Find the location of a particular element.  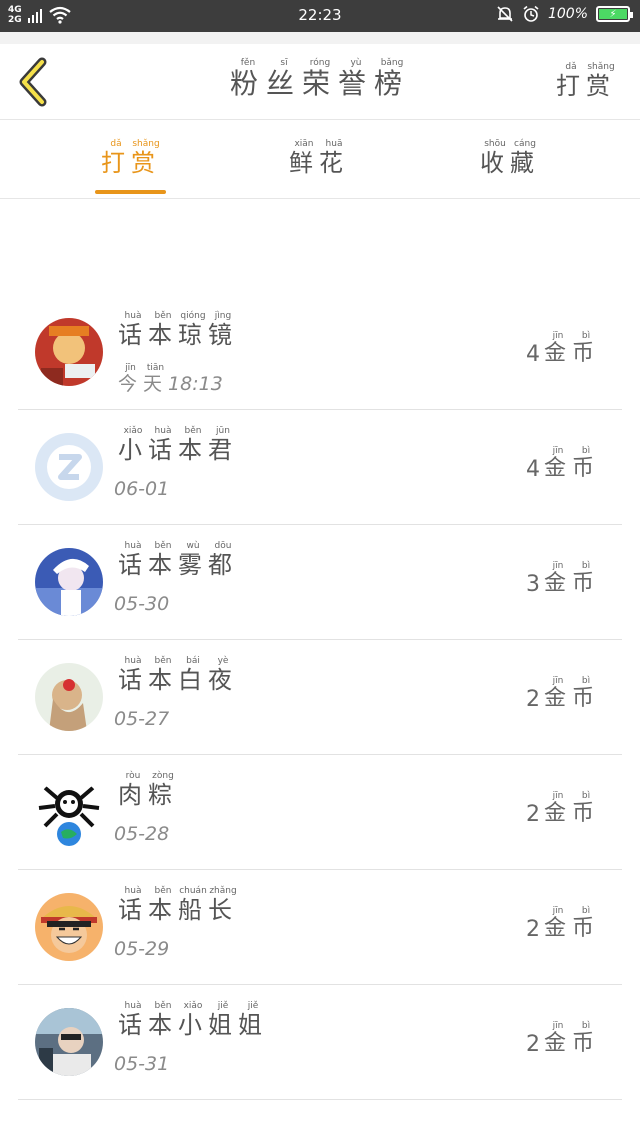

hanzi-char: 鲜xiān is located at coordinates (304, 158).